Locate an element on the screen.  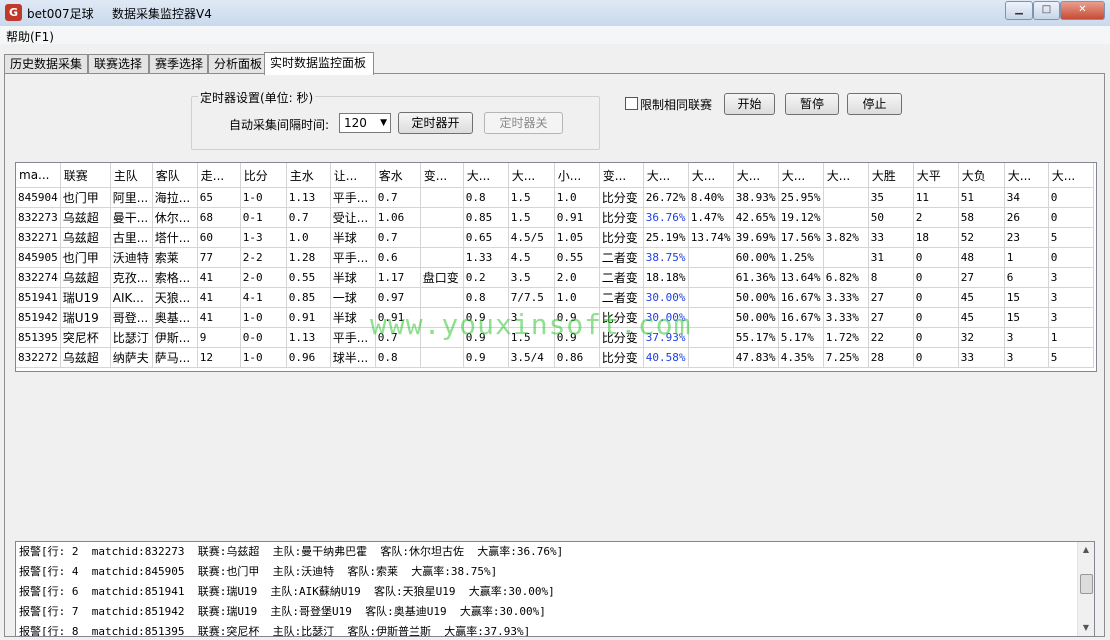
table-cell: 5 is located at coordinates (1071, 357).